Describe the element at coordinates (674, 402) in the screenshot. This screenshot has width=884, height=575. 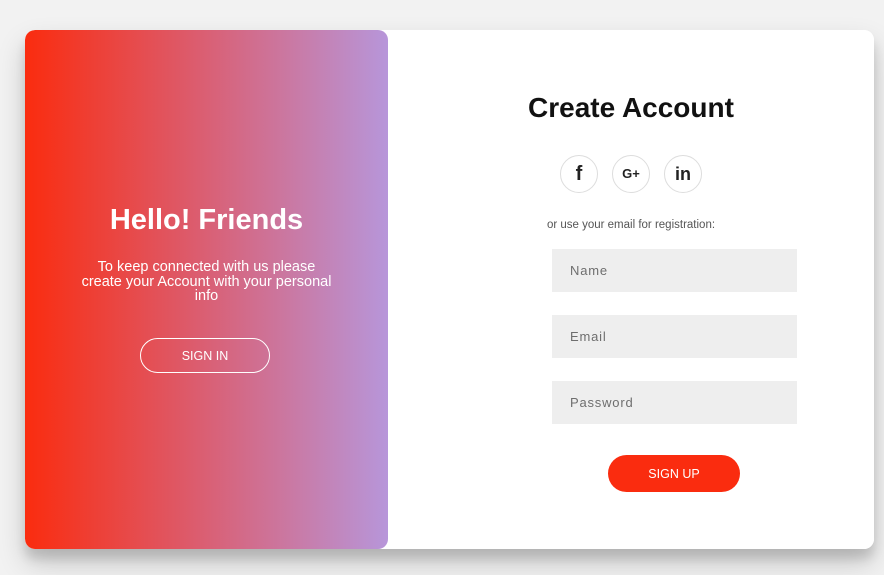
I see `password-input` at that location.